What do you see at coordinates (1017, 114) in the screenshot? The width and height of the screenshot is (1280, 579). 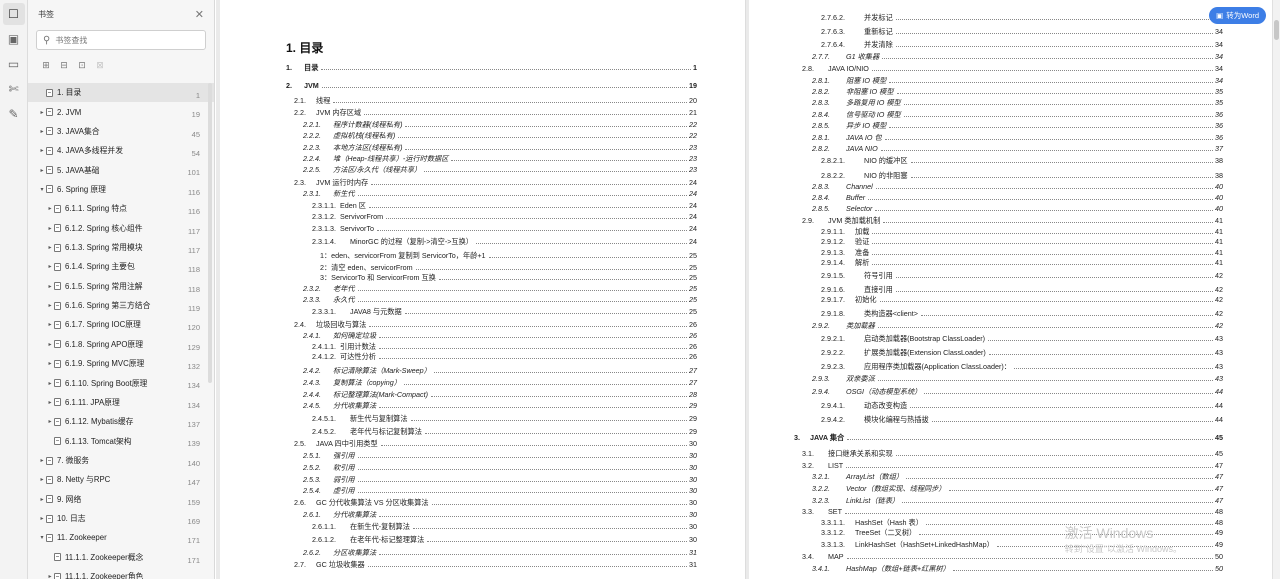 I see `toc-entry: 2.8.4. 信号驱动 IO 模型 36` at bounding box center [1017, 114].